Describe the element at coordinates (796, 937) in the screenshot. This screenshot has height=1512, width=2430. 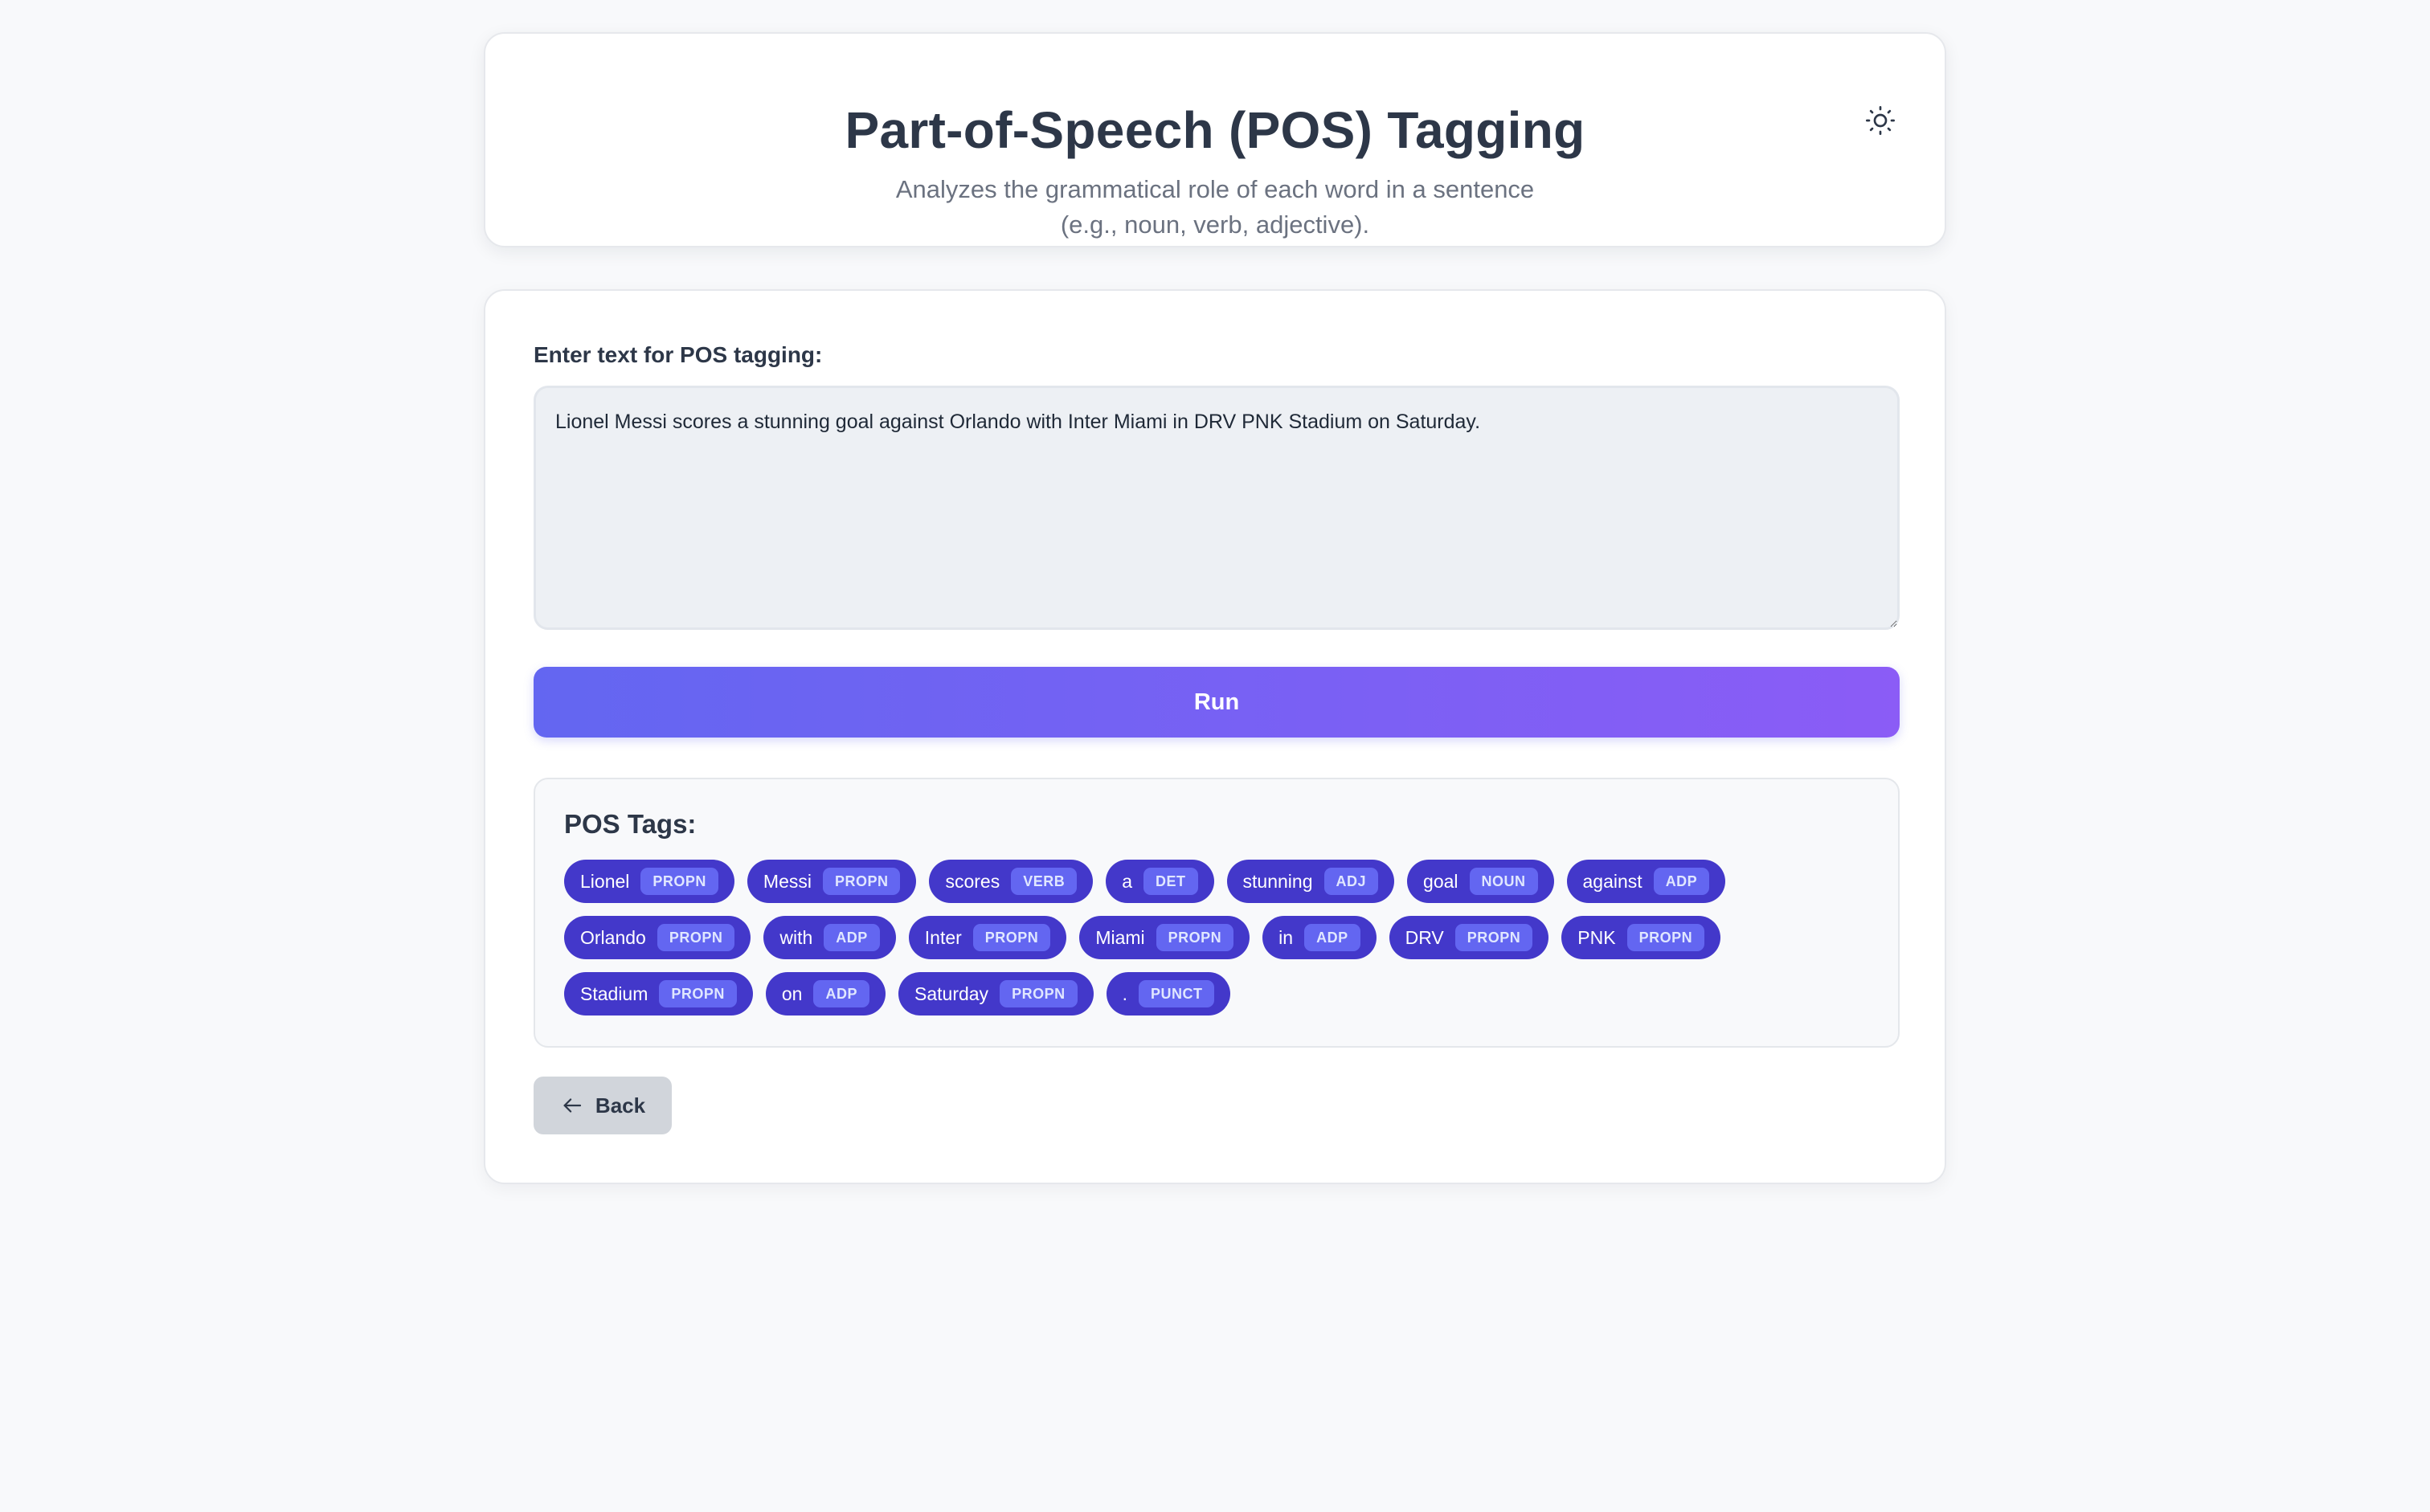
I see `token-word: with` at that location.